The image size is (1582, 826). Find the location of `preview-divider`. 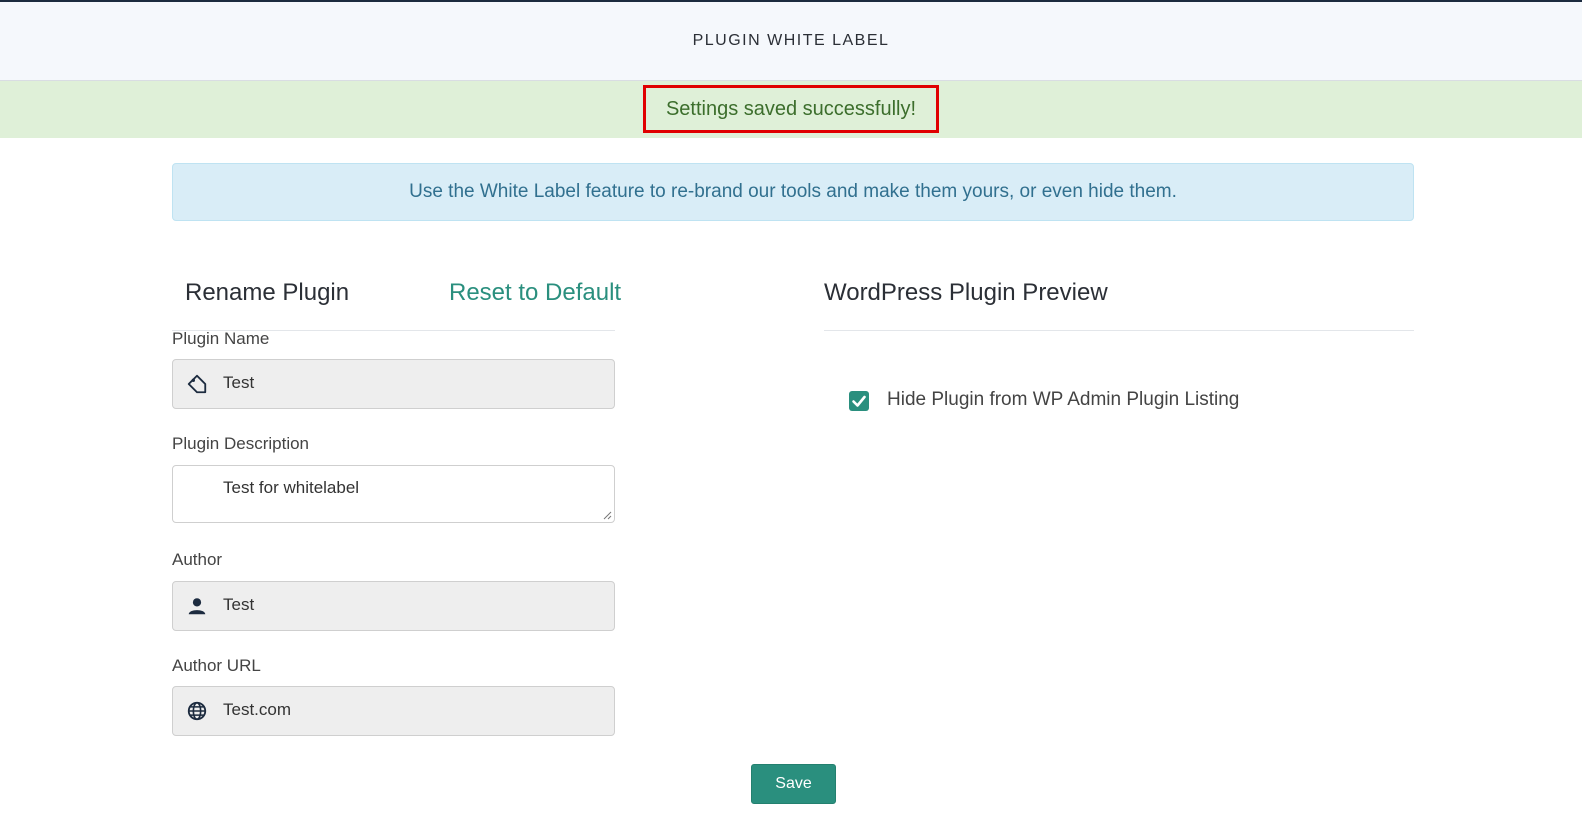

preview-divider is located at coordinates (1119, 330).